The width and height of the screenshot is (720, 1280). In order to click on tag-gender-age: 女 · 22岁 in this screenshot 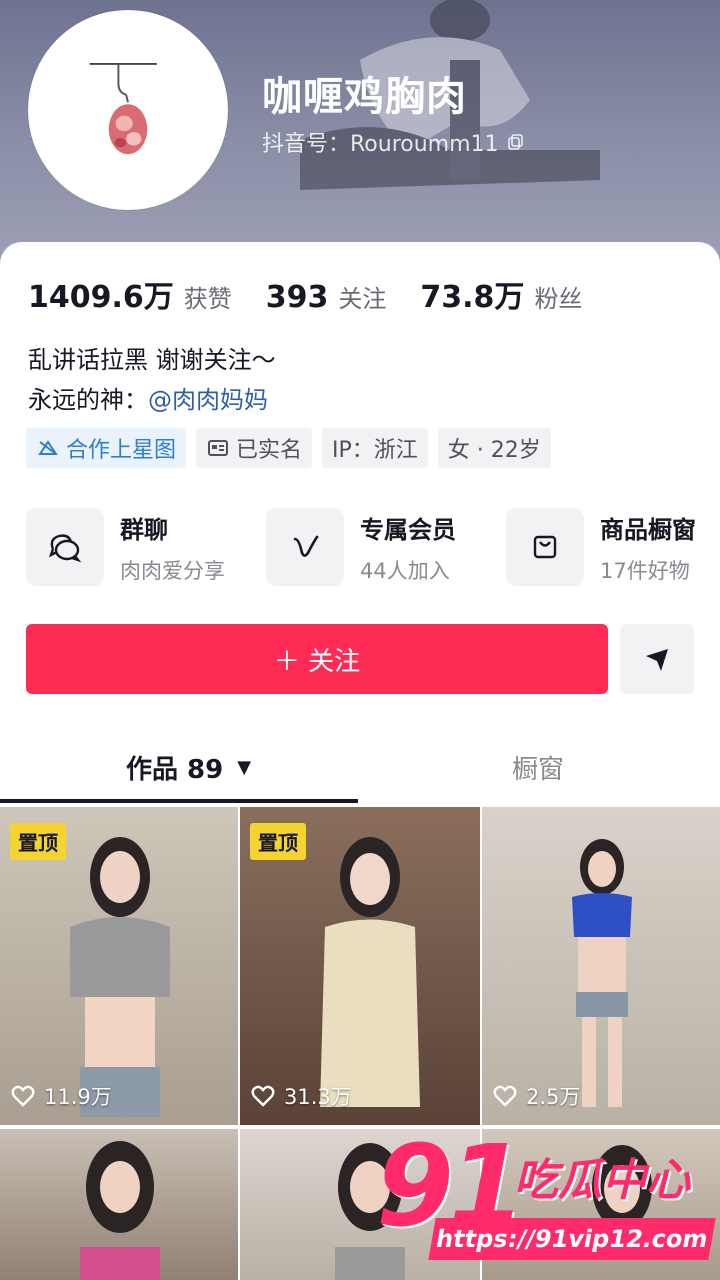, I will do `click(494, 448)`.